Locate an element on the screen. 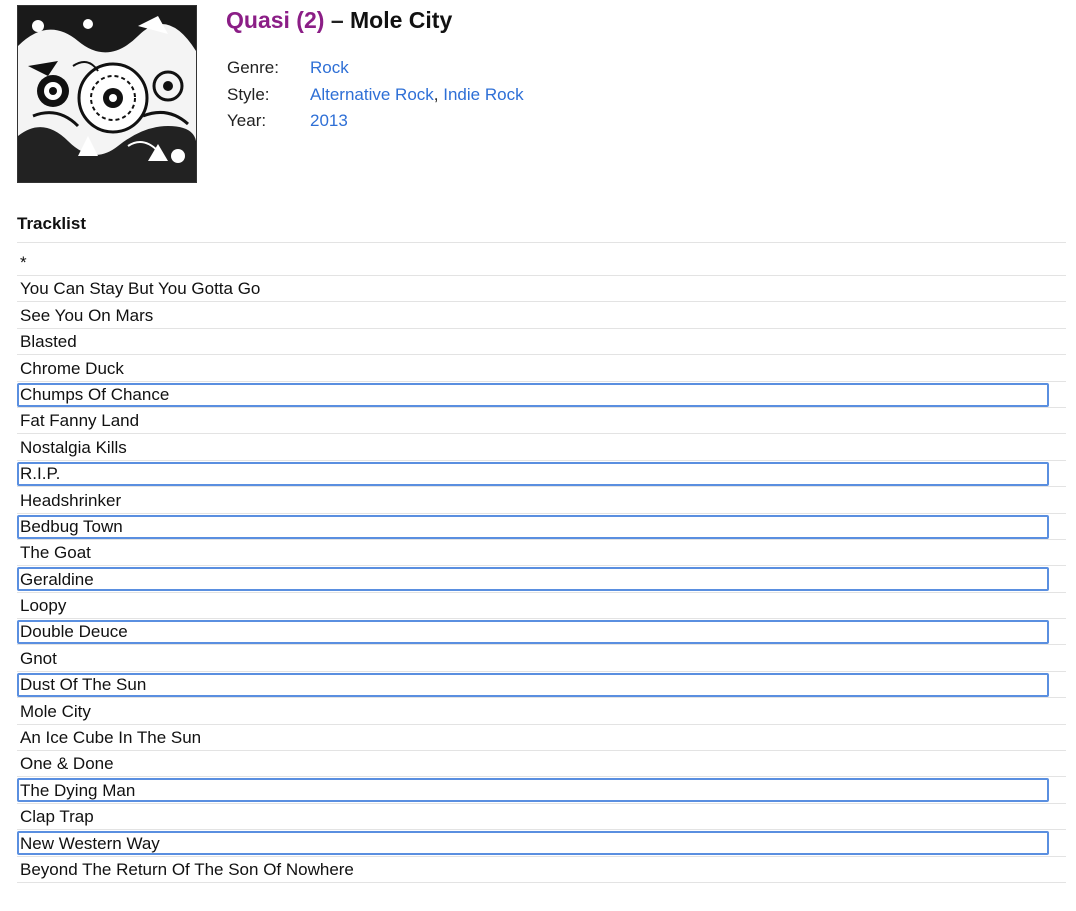  album-cover-art-icon is located at coordinates (107, 94).